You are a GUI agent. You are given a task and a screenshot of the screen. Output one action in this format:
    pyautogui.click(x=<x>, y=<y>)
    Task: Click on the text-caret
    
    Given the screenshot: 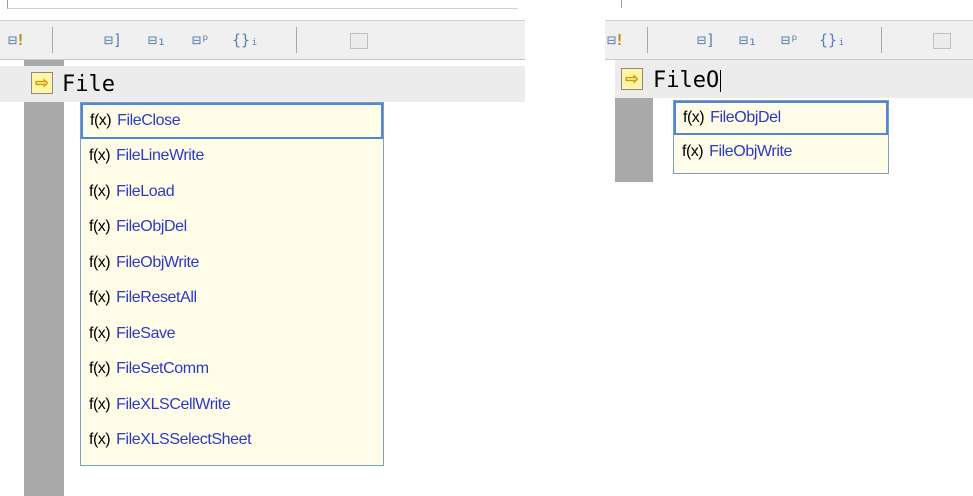 What is the action you would take?
    pyautogui.click(x=721, y=81)
    